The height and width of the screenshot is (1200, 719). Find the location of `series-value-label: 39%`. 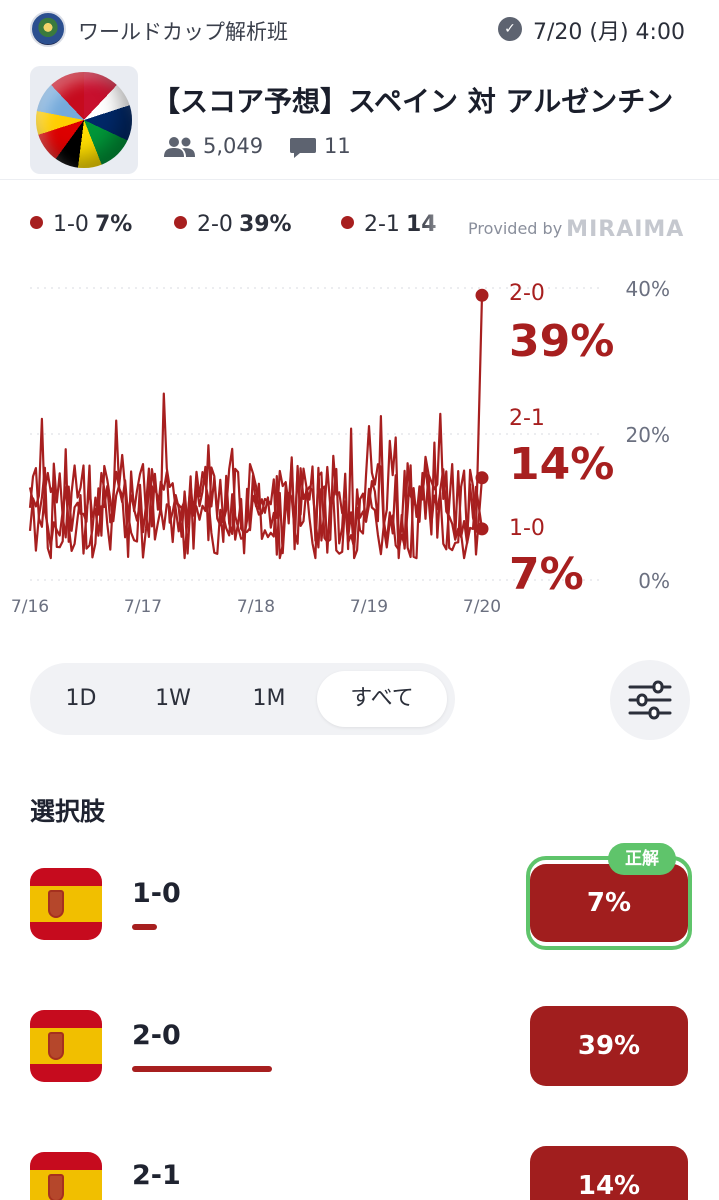

series-value-label: 39% is located at coordinates (561, 341).